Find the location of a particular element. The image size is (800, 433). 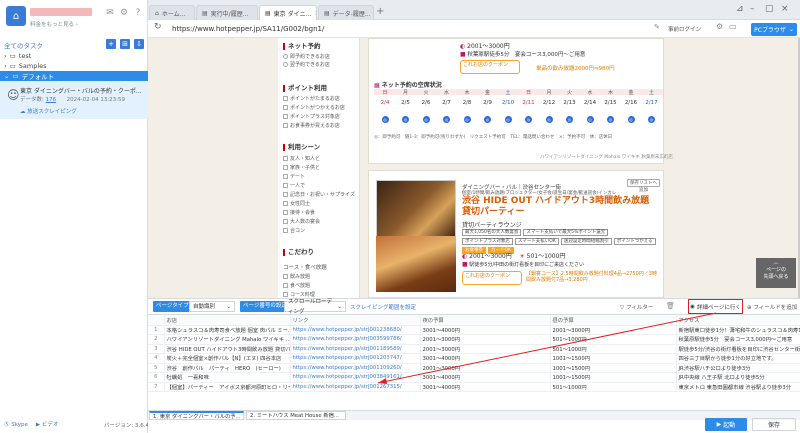

scene-option: 合コン is located at coordinates (294, 230).